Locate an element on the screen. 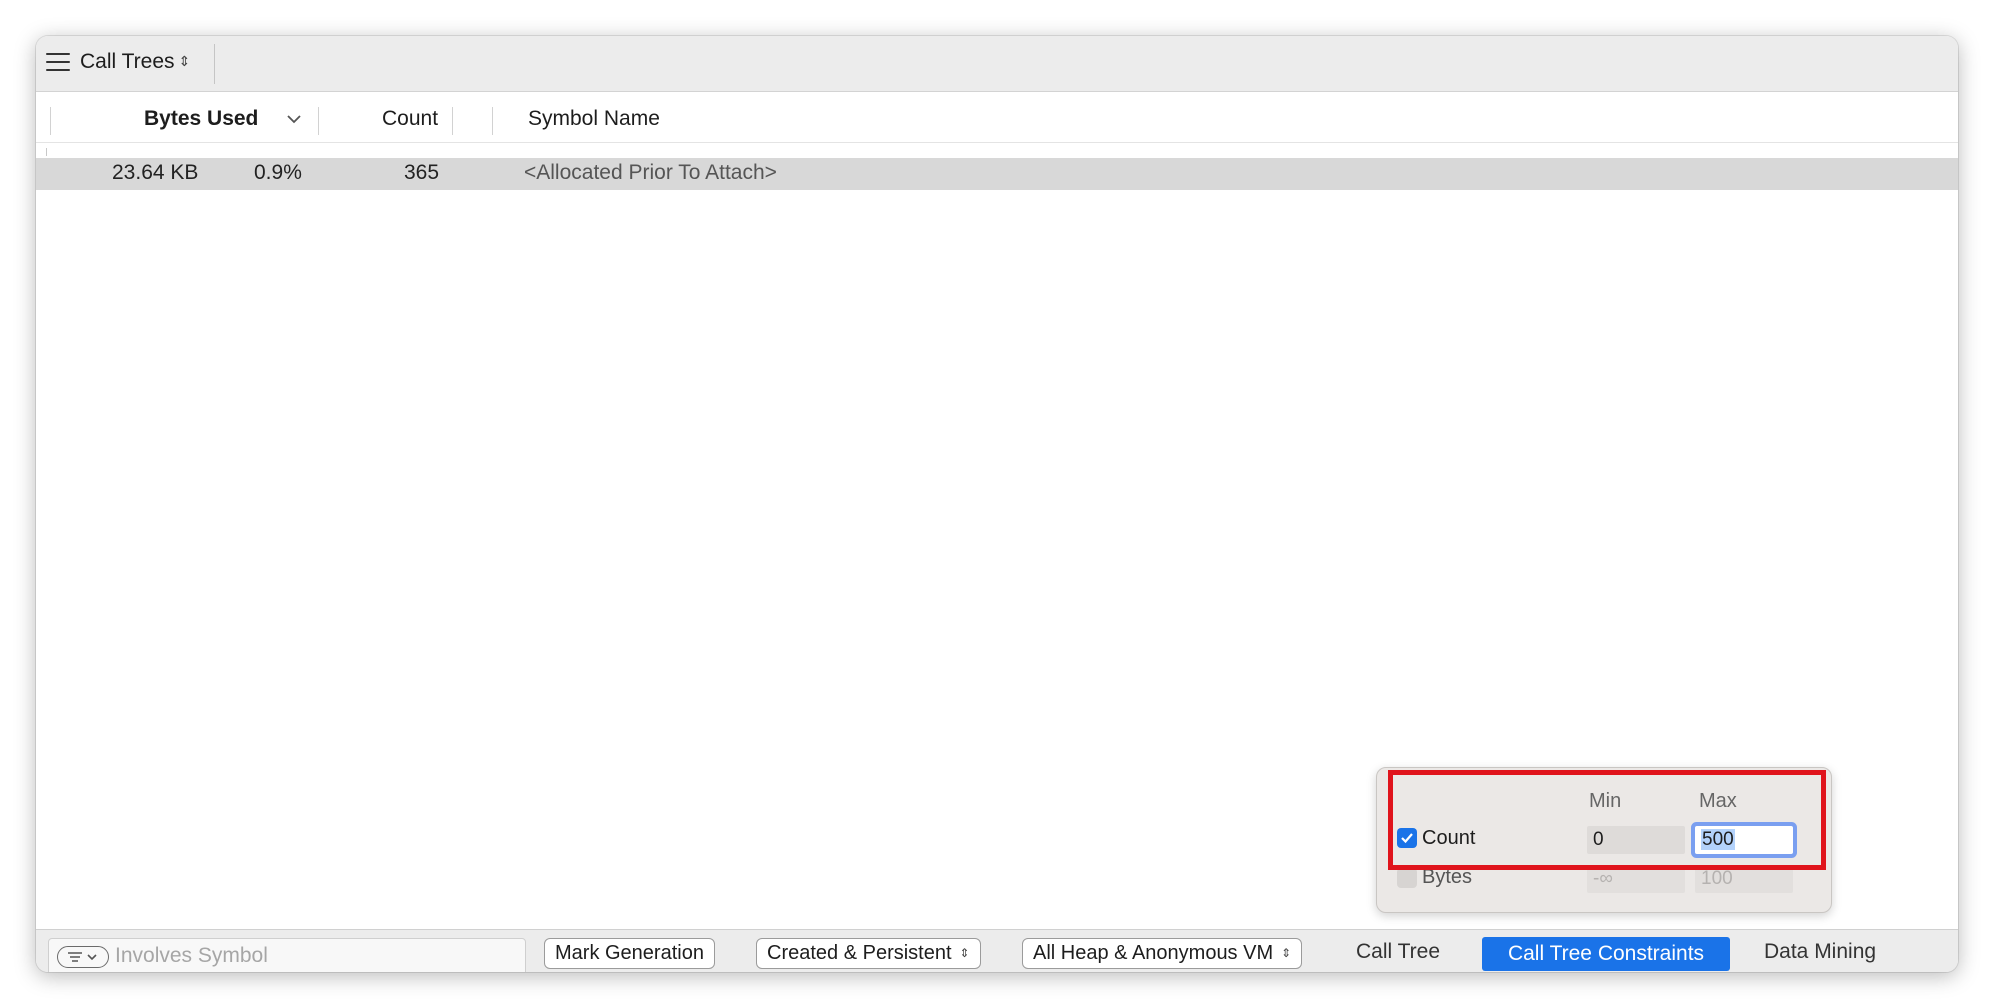 This screenshot has height=1008, width=1994. filter-options-button is located at coordinates (83, 957).